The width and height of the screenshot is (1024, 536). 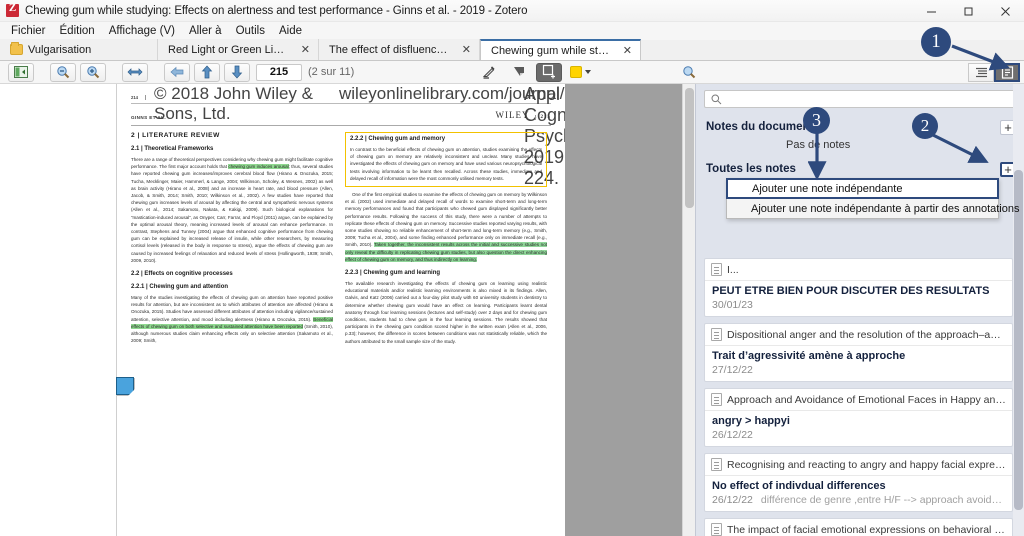 I want to click on zoom-out-button, so click(x=63, y=72).